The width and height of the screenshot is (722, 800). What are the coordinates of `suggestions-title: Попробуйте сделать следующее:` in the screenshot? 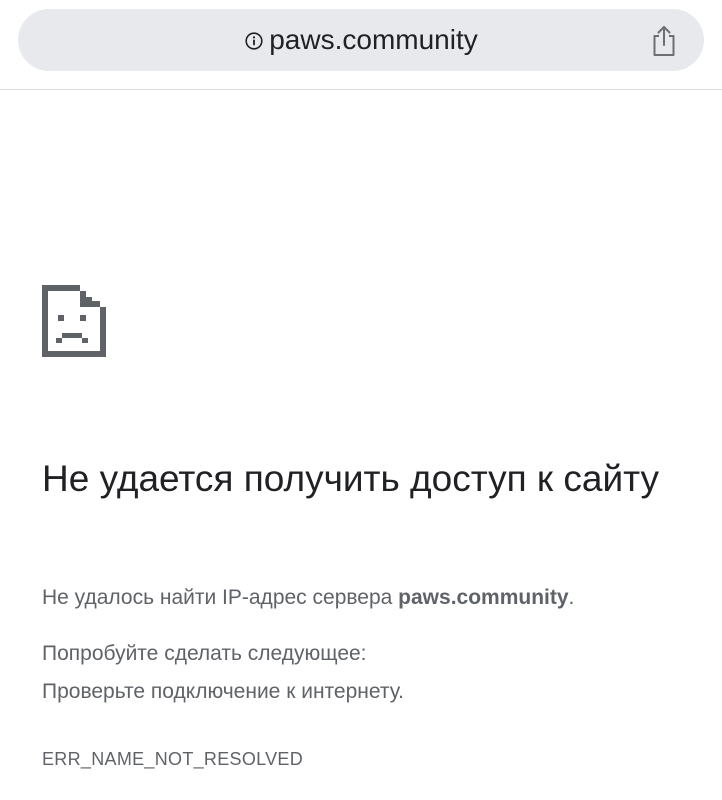 It's located at (204, 653).